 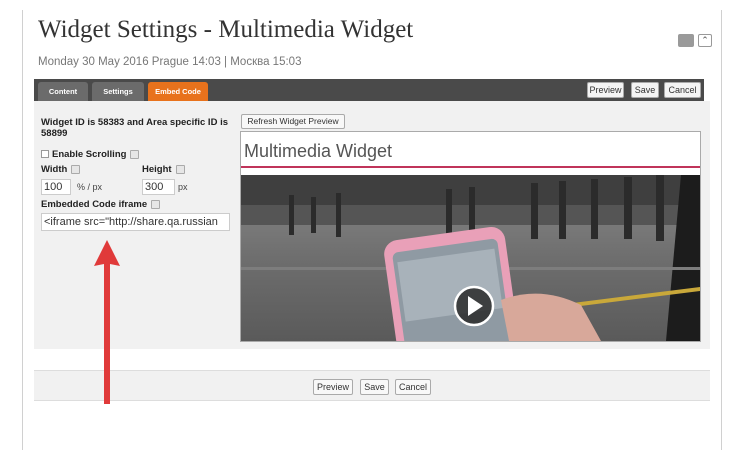 What do you see at coordinates (56, 187) in the screenshot?
I see `width-input: 100` at bounding box center [56, 187].